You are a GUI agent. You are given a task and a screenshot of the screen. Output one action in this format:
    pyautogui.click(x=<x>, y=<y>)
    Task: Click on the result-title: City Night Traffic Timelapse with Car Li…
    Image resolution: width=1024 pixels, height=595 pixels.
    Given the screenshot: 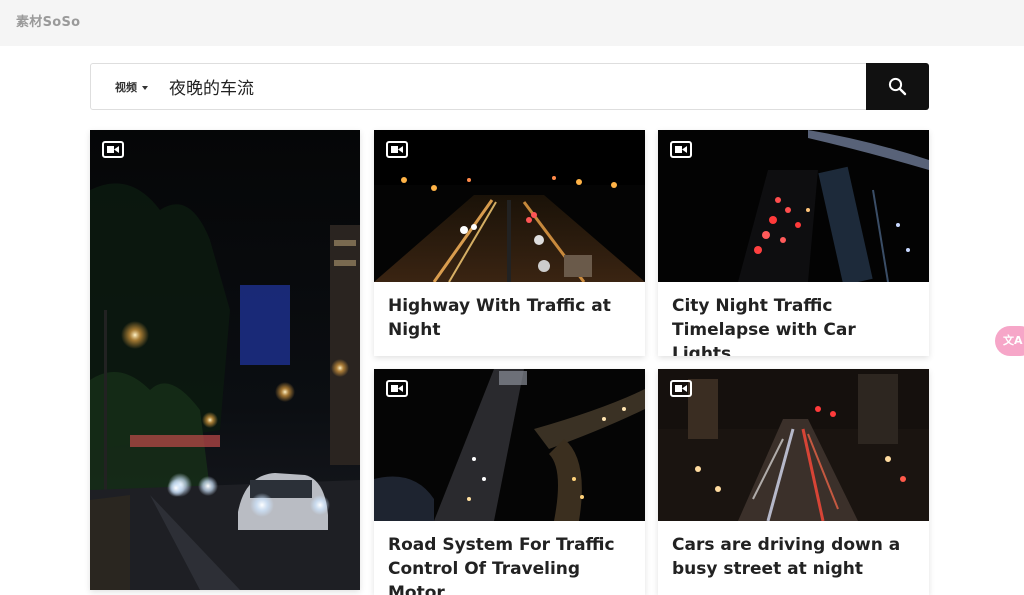 What is the action you would take?
    pyautogui.click(x=794, y=325)
    